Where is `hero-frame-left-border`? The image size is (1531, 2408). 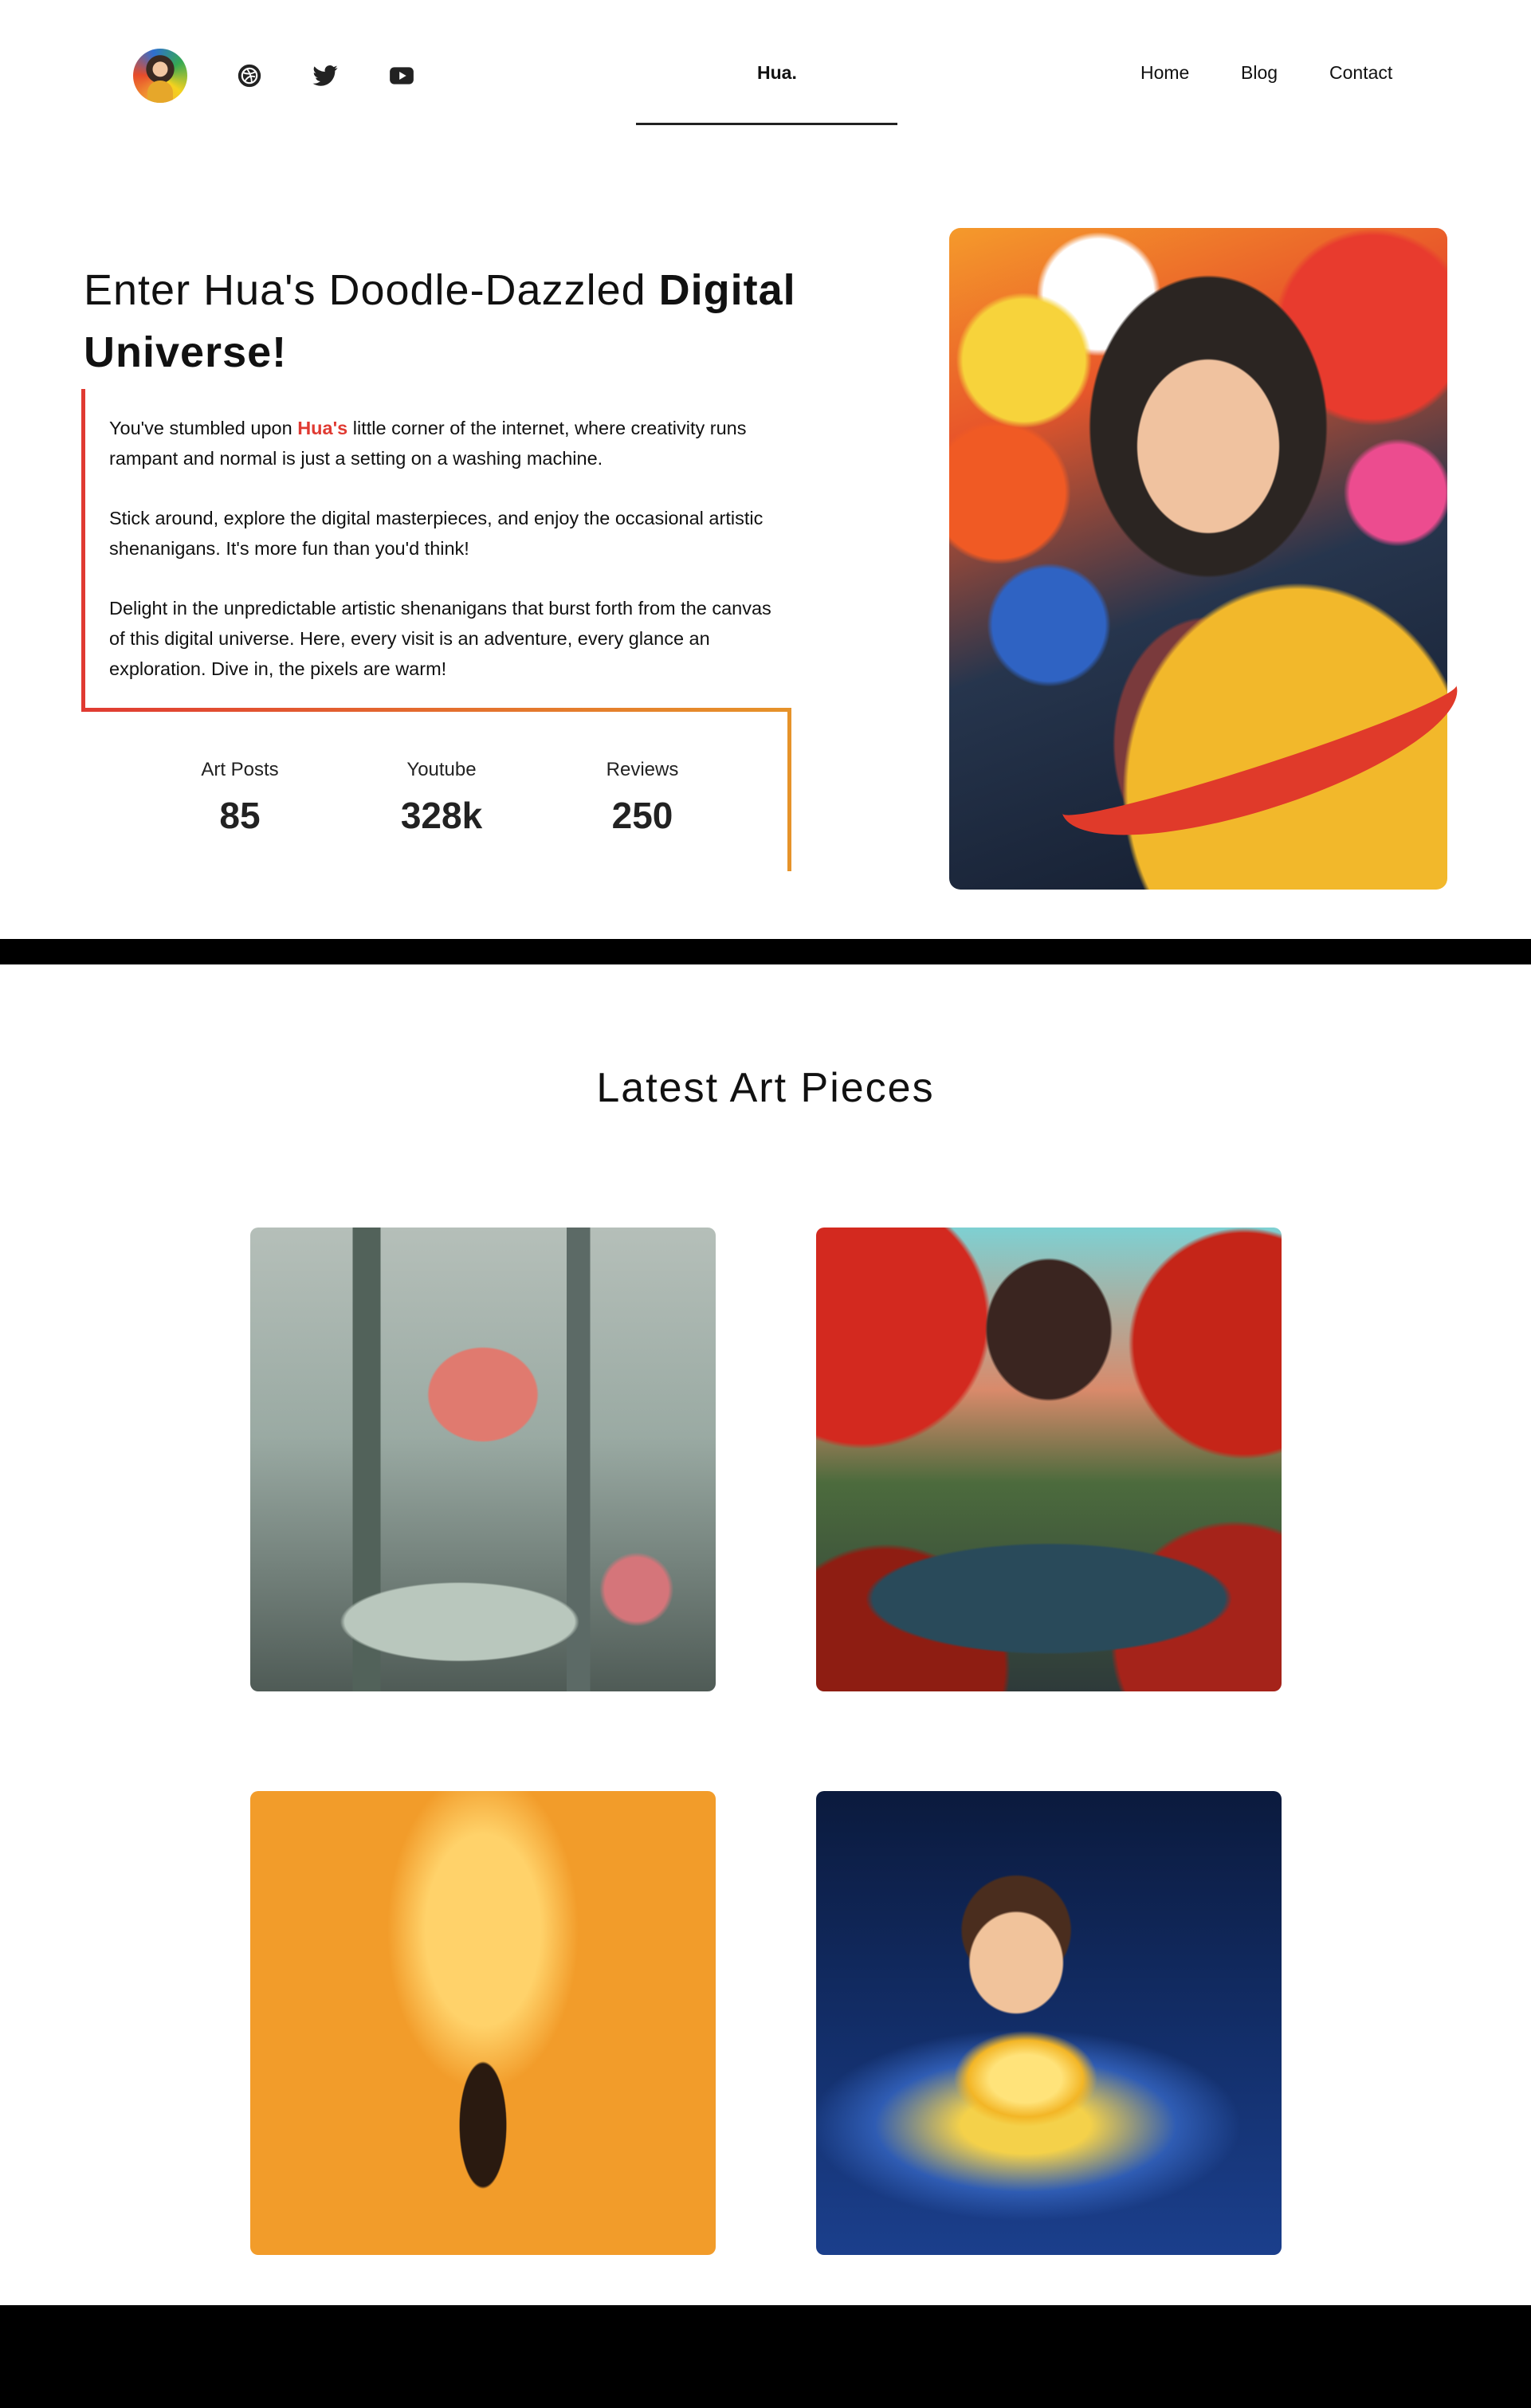 hero-frame-left-border is located at coordinates (83, 550).